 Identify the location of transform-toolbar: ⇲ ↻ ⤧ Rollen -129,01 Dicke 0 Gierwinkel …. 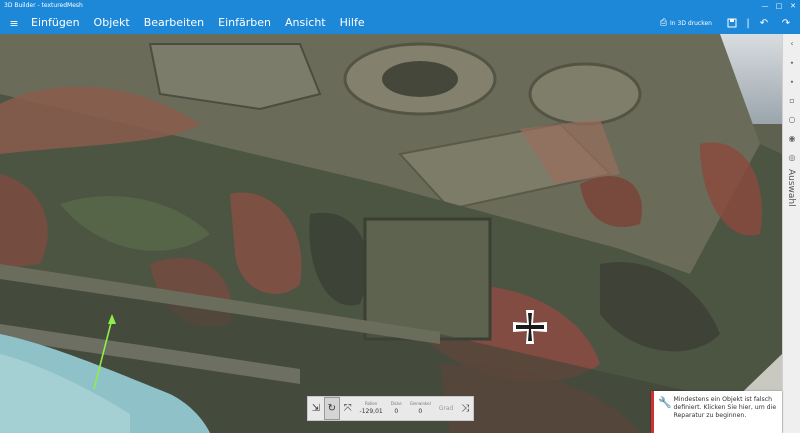
(390, 408).